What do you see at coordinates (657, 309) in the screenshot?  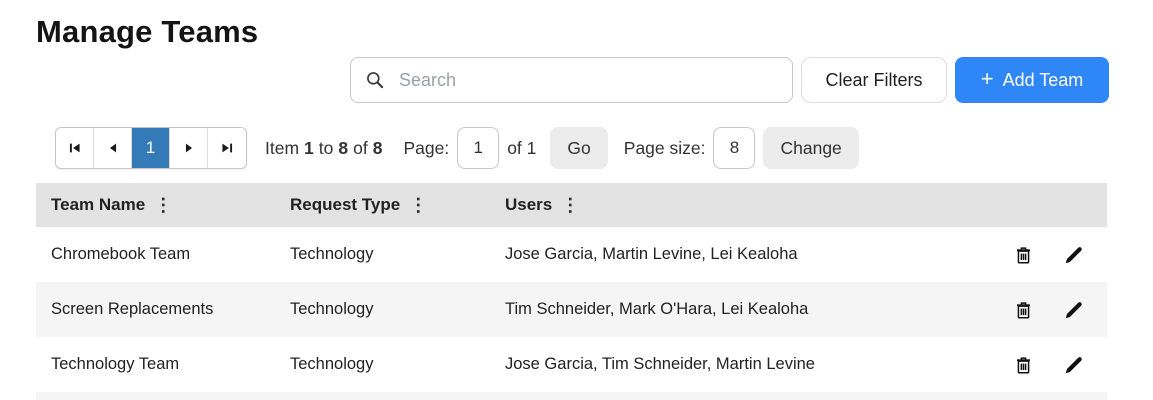 I see `users-cell: Tim Schneider, Mark O'Hara, Lei Kealoha` at bounding box center [657, 309].